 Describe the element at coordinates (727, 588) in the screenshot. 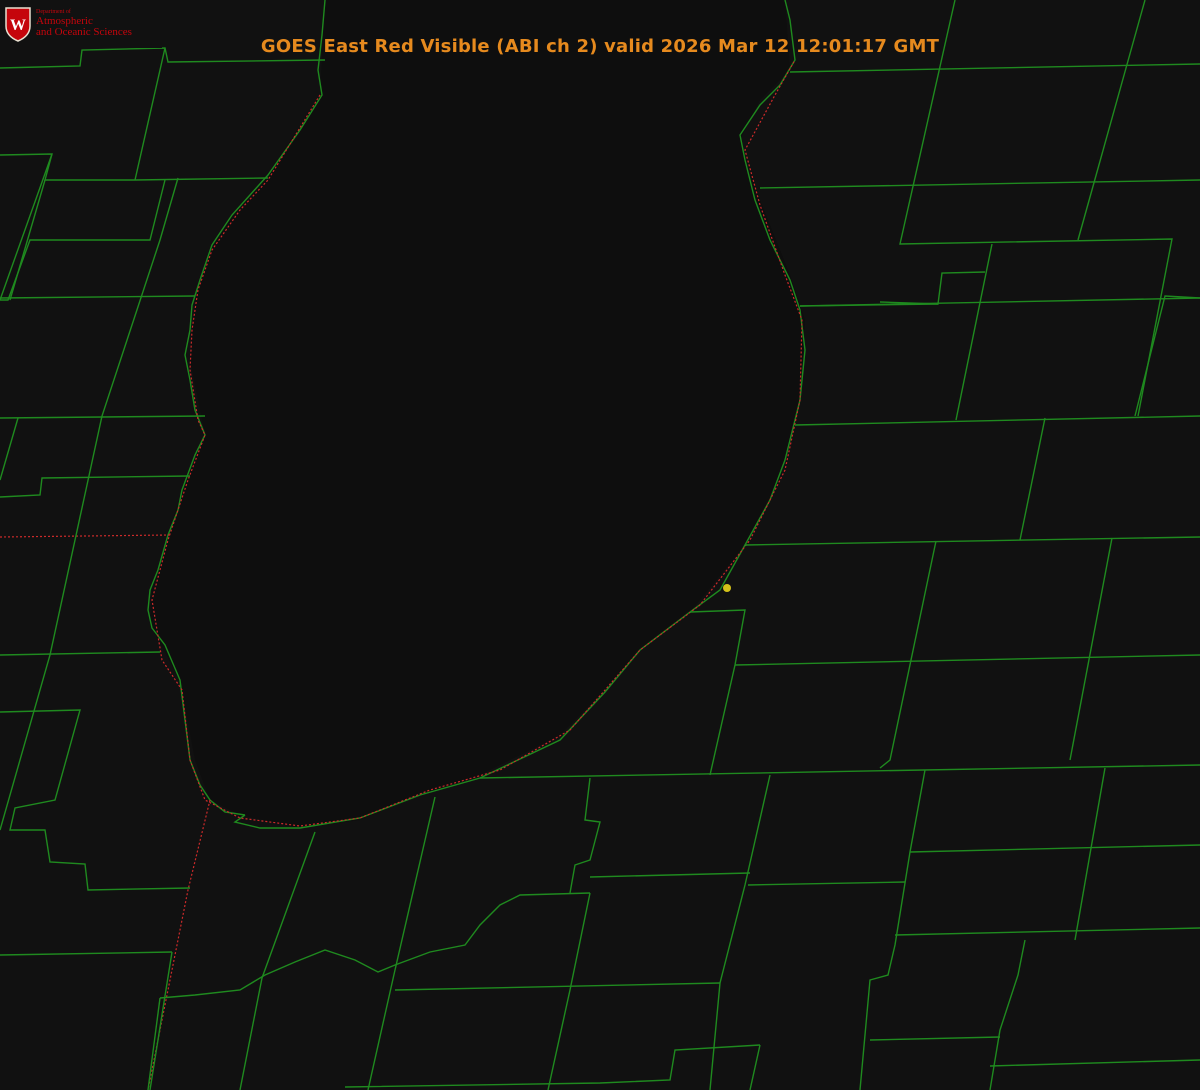

I see `location-dot-icon` at that location.